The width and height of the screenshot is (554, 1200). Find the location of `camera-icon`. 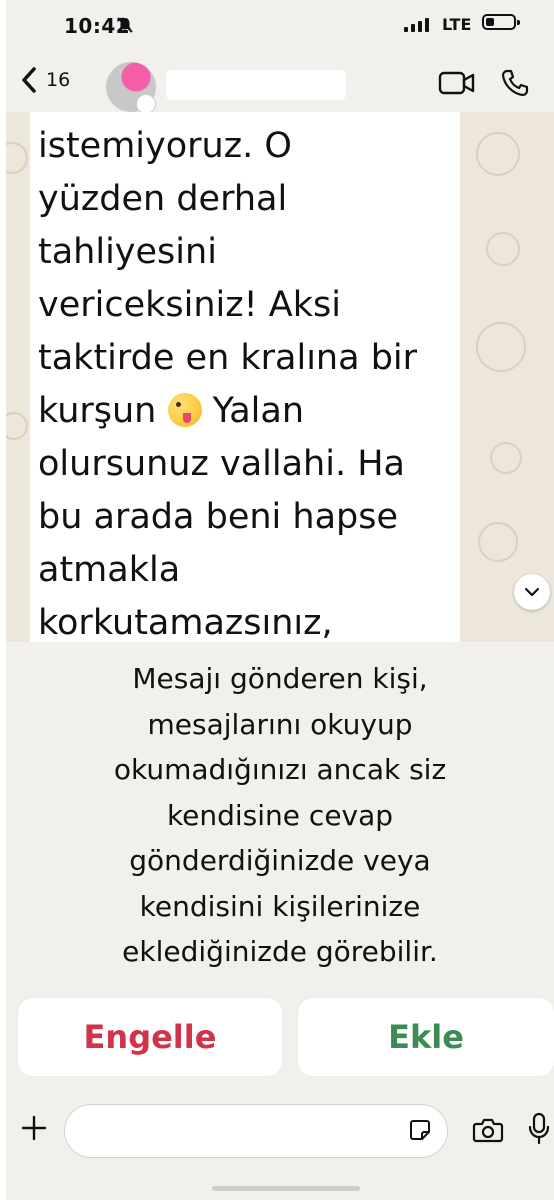

camera-icon is located at coordinates (488, 1132).